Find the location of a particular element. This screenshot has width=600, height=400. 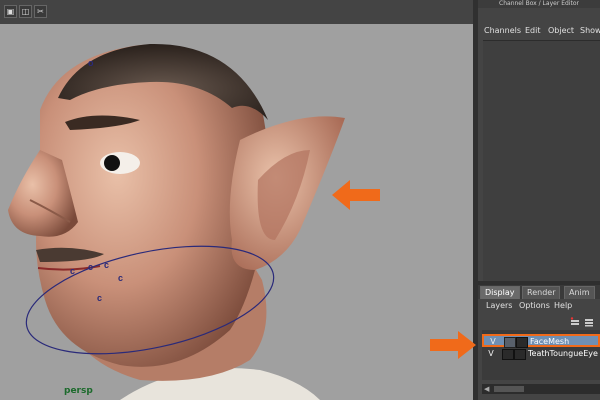

layer-tools is located at coordinates (539, 322).